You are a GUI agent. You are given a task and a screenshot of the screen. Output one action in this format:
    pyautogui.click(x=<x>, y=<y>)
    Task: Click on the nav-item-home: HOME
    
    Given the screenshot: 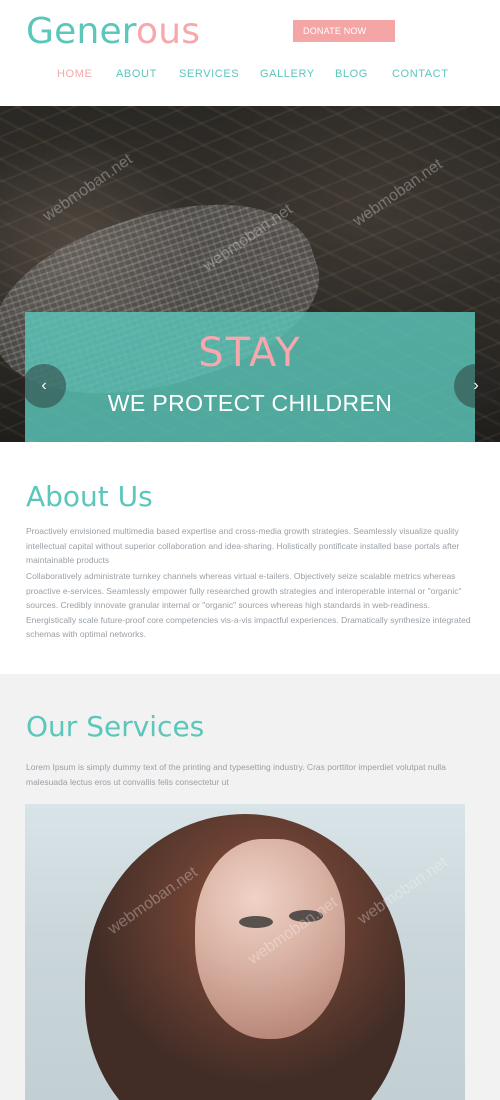 What is the action you would take?
    pyautogui.click(x=74, y=74)
    